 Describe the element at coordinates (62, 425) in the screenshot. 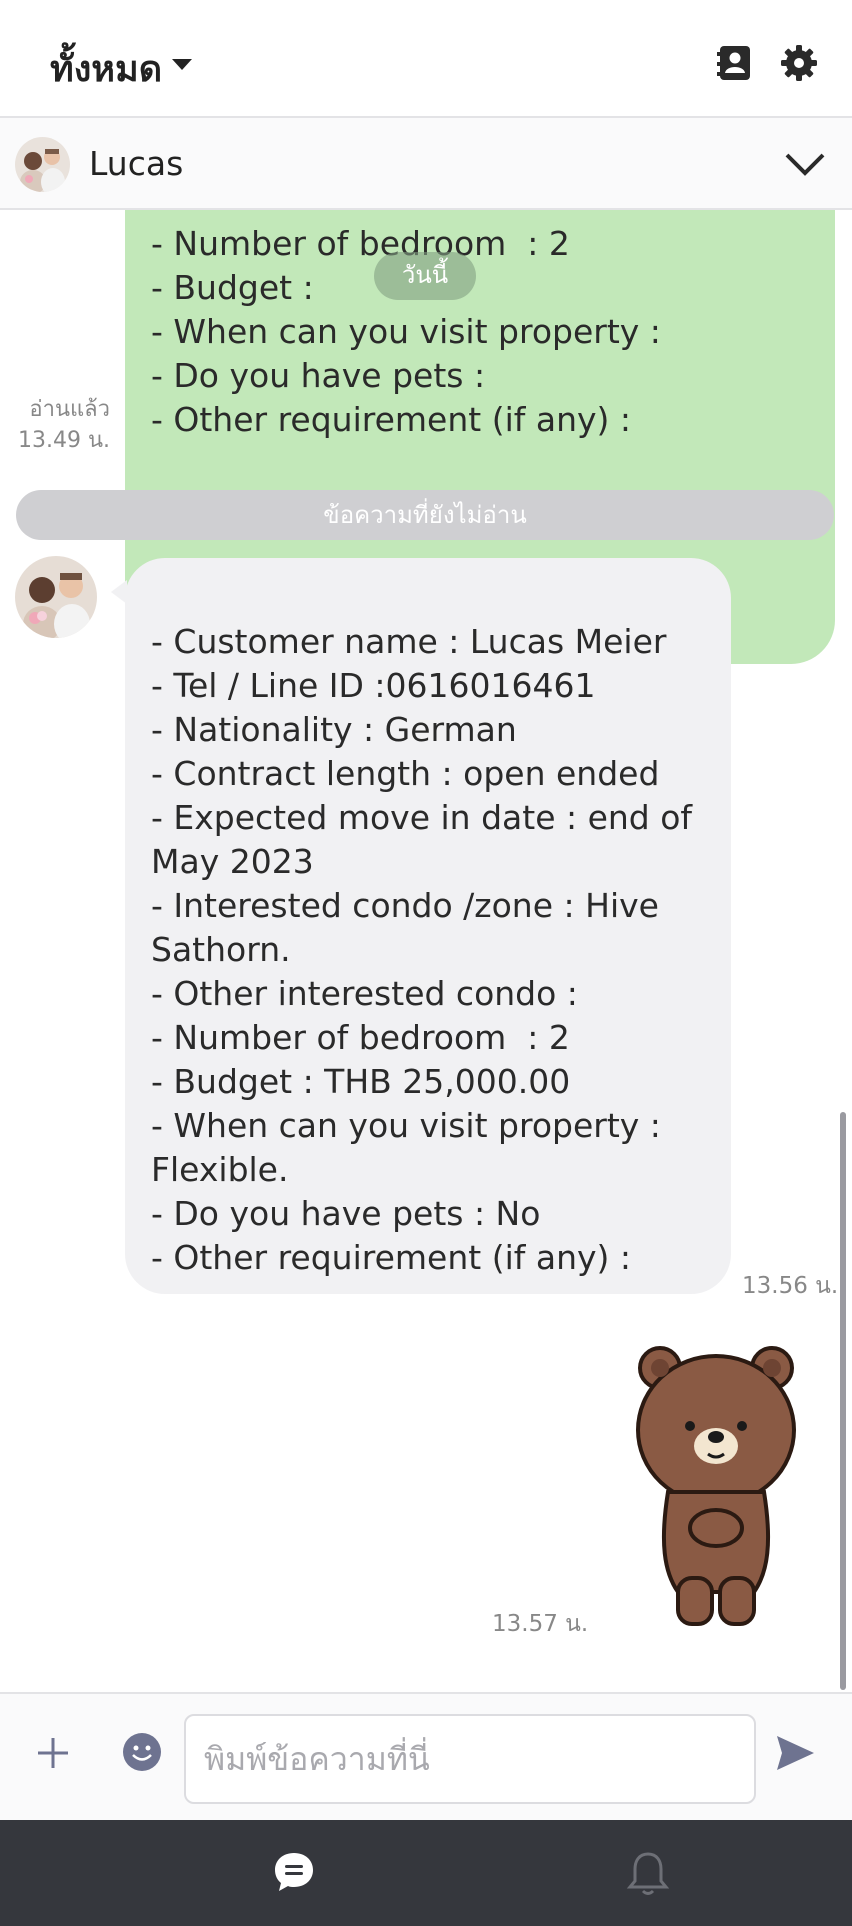

I see `read-receipt: อ่านแล้ว 13.49 น.` at that location.